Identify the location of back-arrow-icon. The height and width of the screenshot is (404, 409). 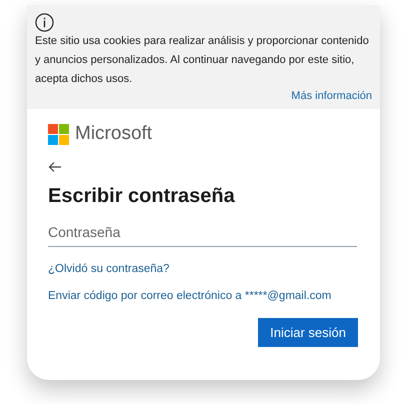
(55, 167).